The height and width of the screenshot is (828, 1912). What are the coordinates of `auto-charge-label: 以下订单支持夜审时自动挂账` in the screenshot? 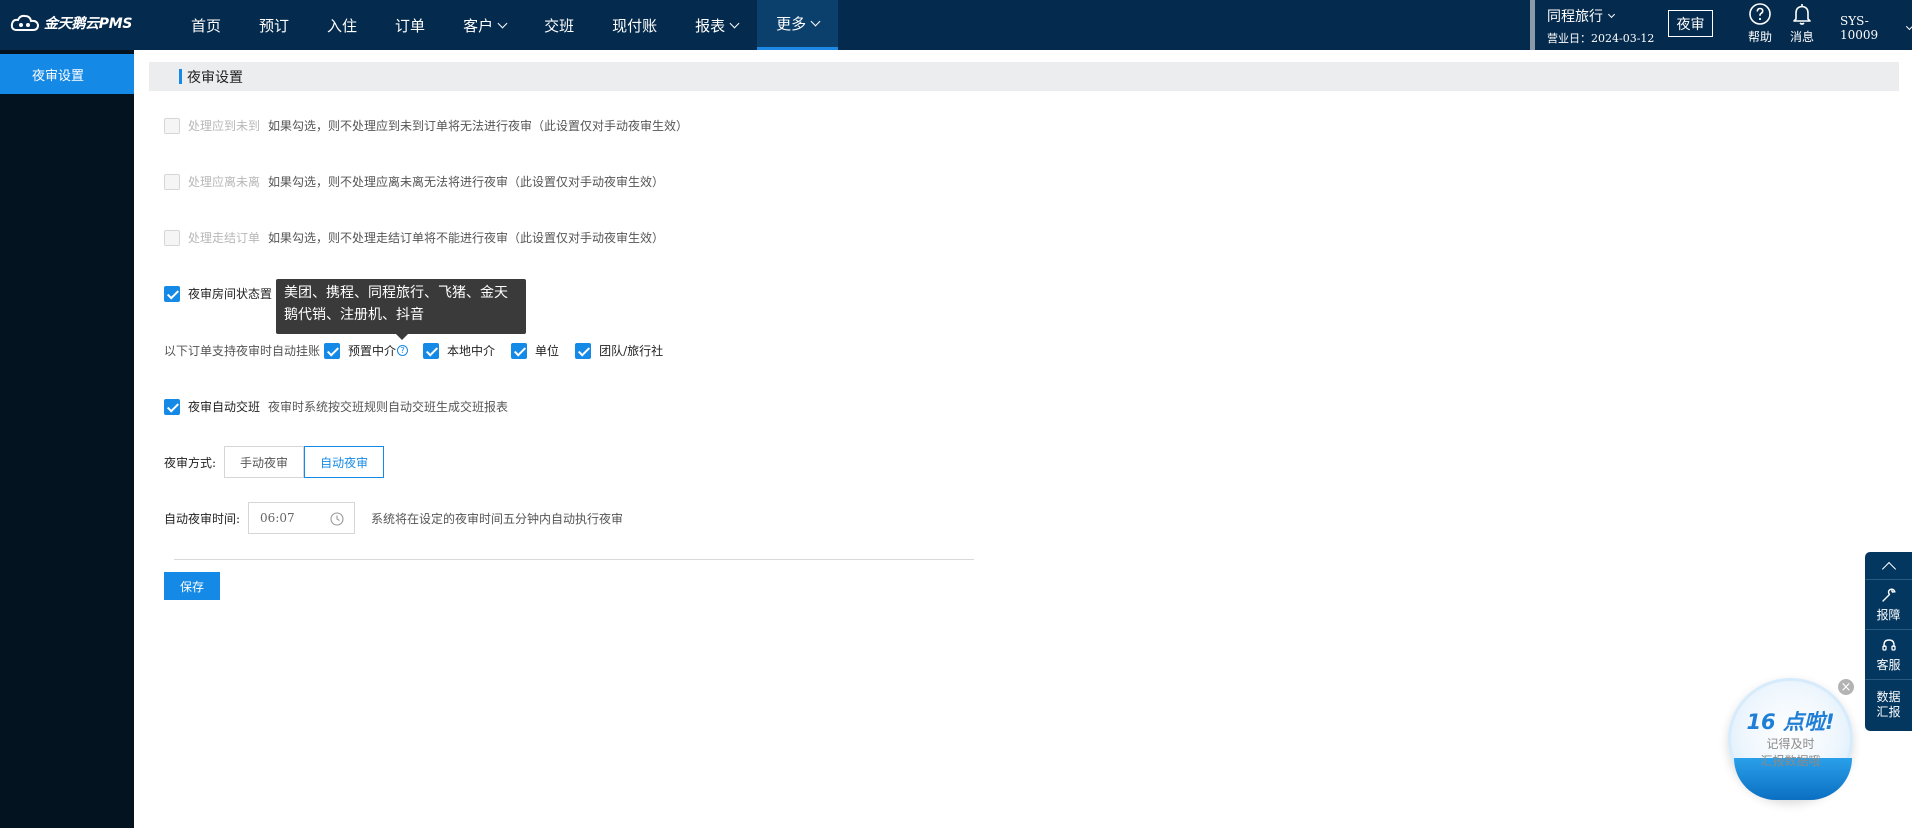 It's located at (242, 351).